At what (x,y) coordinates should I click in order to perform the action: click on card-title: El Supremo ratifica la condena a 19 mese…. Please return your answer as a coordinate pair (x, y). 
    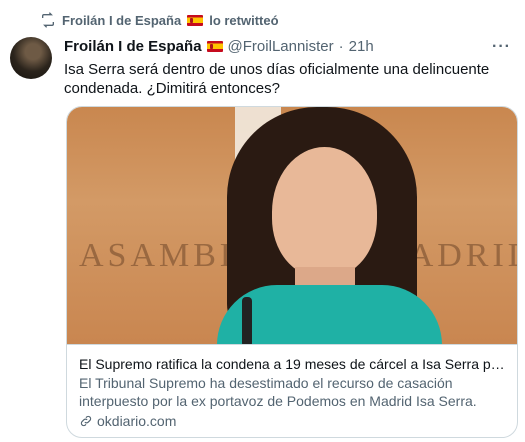
    Looking at the image, I should click on (292, 364).